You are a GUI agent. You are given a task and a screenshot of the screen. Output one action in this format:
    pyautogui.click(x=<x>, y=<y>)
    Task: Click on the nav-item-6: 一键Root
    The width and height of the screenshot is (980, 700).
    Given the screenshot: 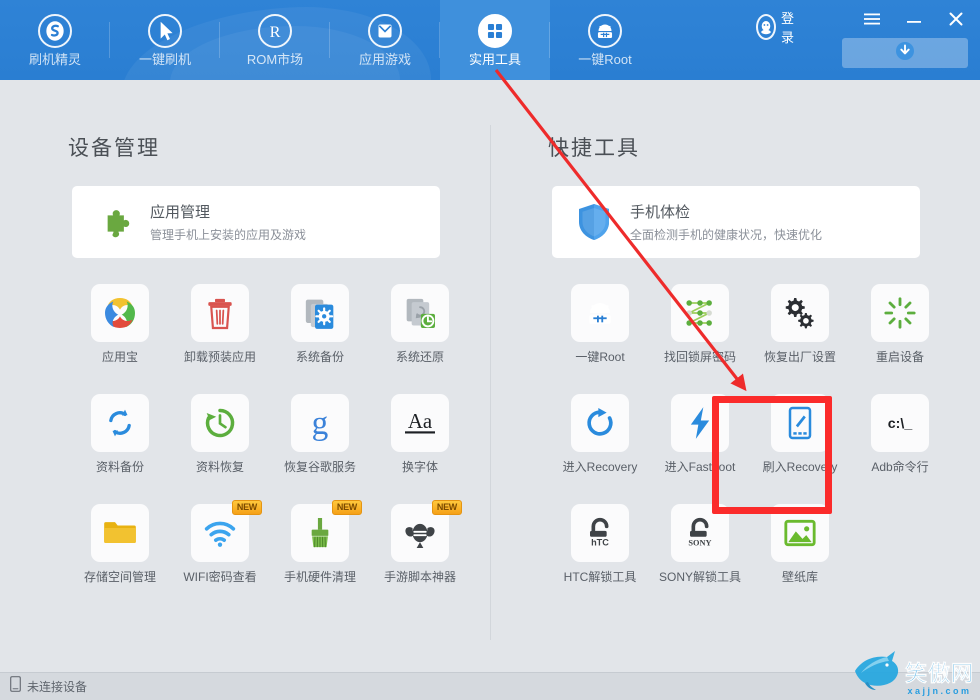 What is the action you would take?
    pyautogui.click(x=605, y=40)
    